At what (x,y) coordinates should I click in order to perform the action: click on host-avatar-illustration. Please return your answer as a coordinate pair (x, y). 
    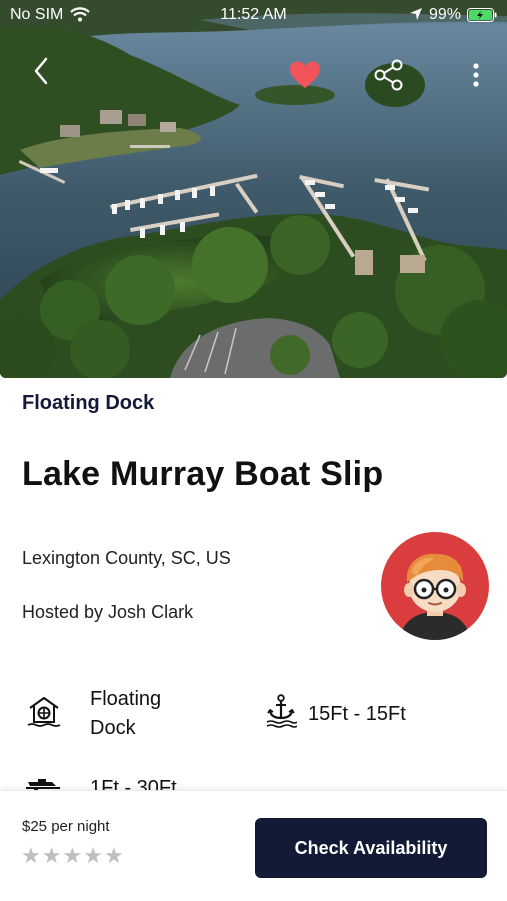
    Looking at the image, I should click on (435, 586).